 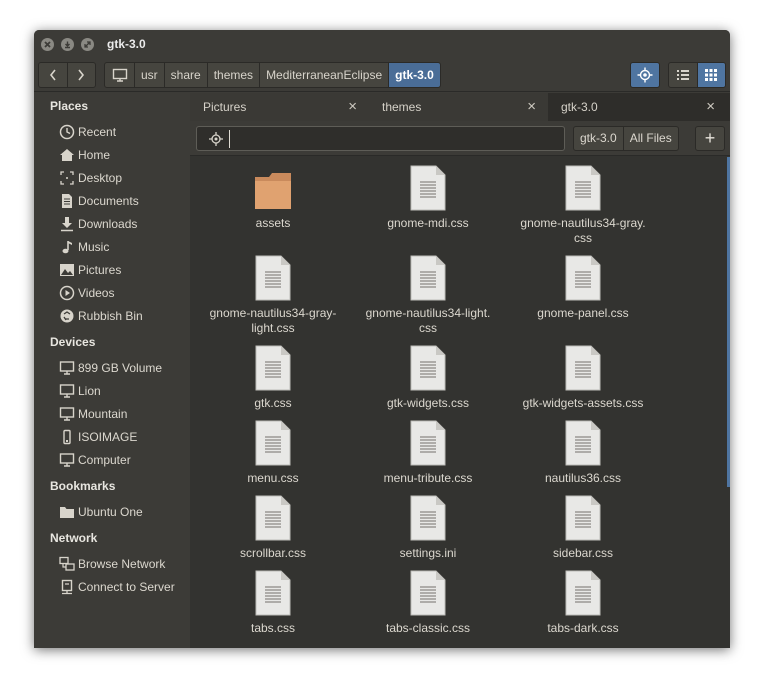 What do you see at coordinates (232, 75) in the screenshot?
I see `breadcrumb-themes: themes` at bounding box center [232, 75].